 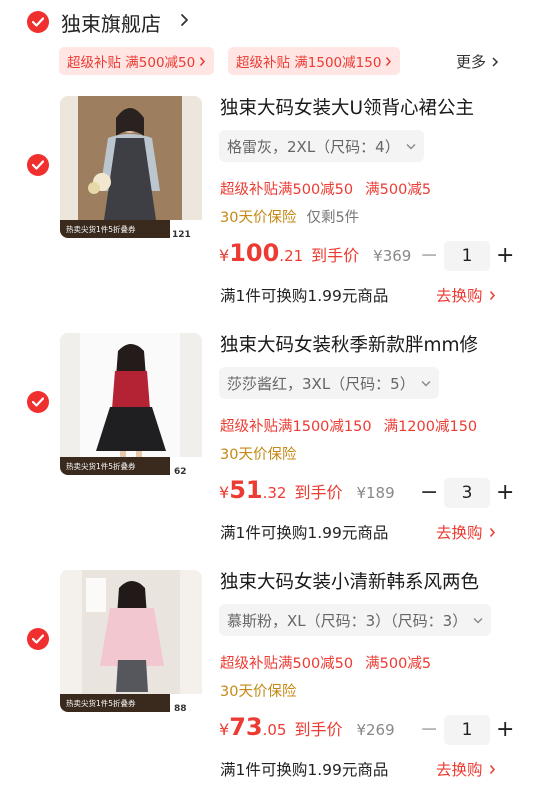 I want to click on product-photo: 热卖尖货1件5折叠券 62, so click(x=131, y=404).